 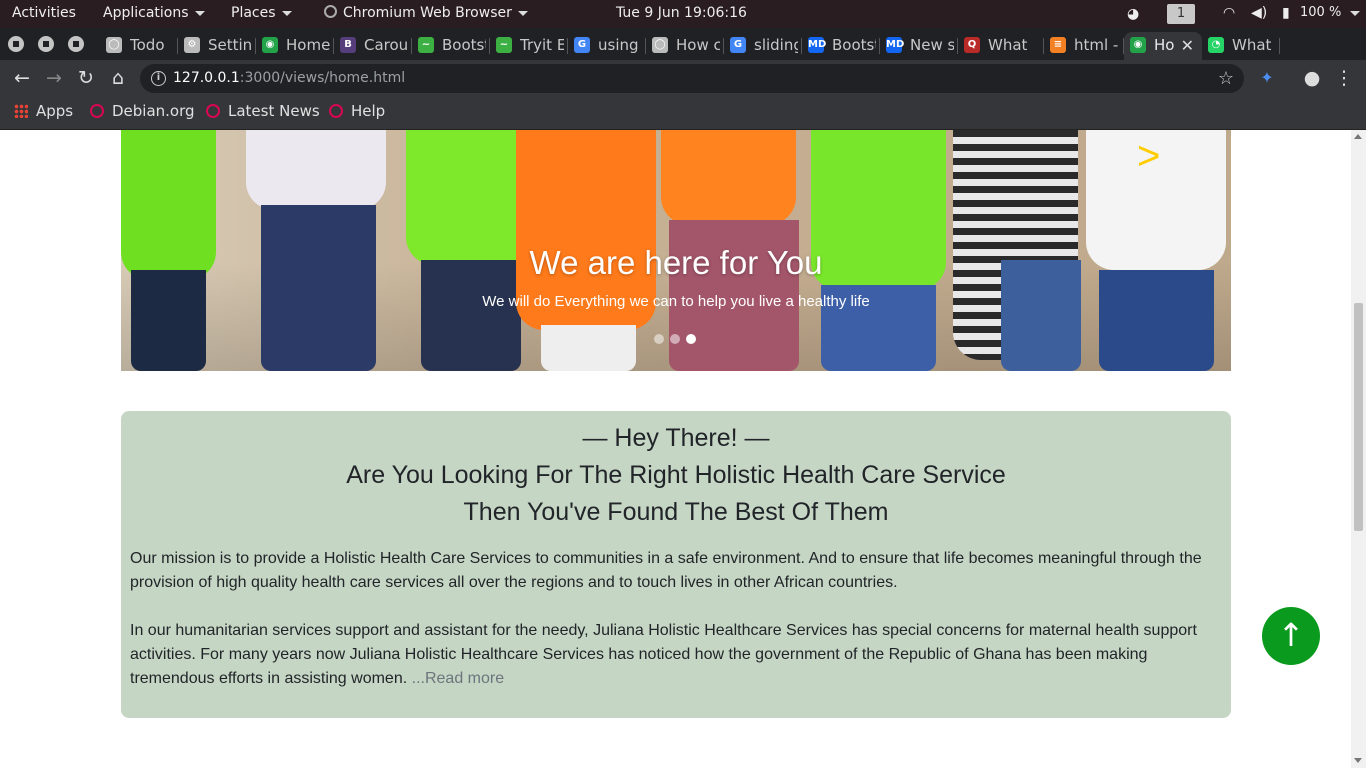 I want to click on scroll-down-icon, so click(x=1358, y=760).